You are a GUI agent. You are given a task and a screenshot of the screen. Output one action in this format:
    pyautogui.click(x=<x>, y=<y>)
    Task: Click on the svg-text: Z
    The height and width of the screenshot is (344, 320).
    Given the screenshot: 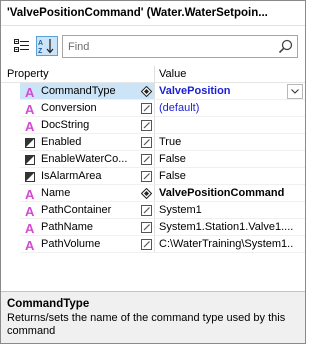 What is the action you would take?
    pyautogui.click(x=40, y=51)
    